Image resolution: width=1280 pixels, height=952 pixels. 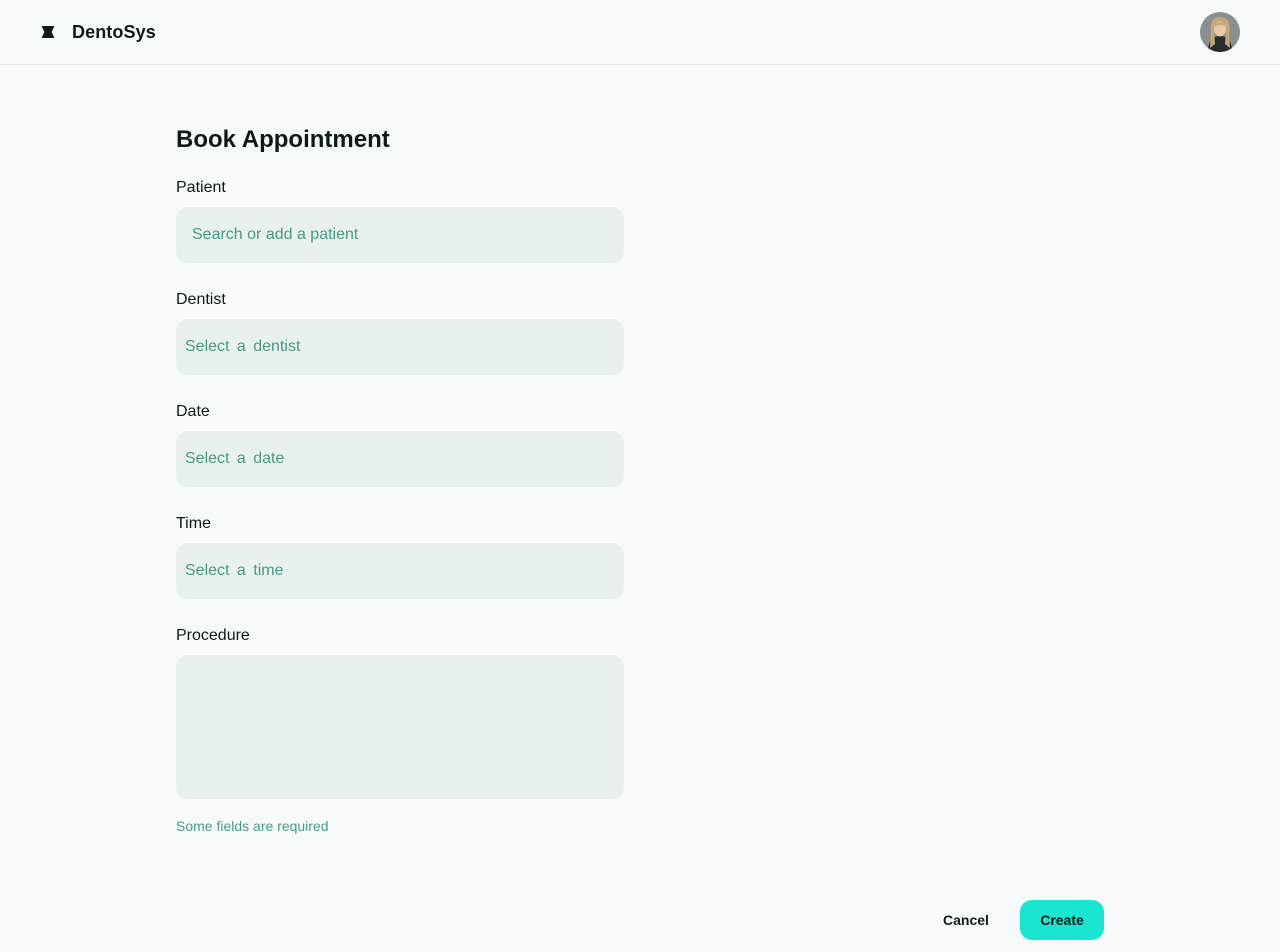 What do you see at coordinates (114, 31) in the screenshot?
I see `app-name: DentoSys` at bounding box center [114, 31].